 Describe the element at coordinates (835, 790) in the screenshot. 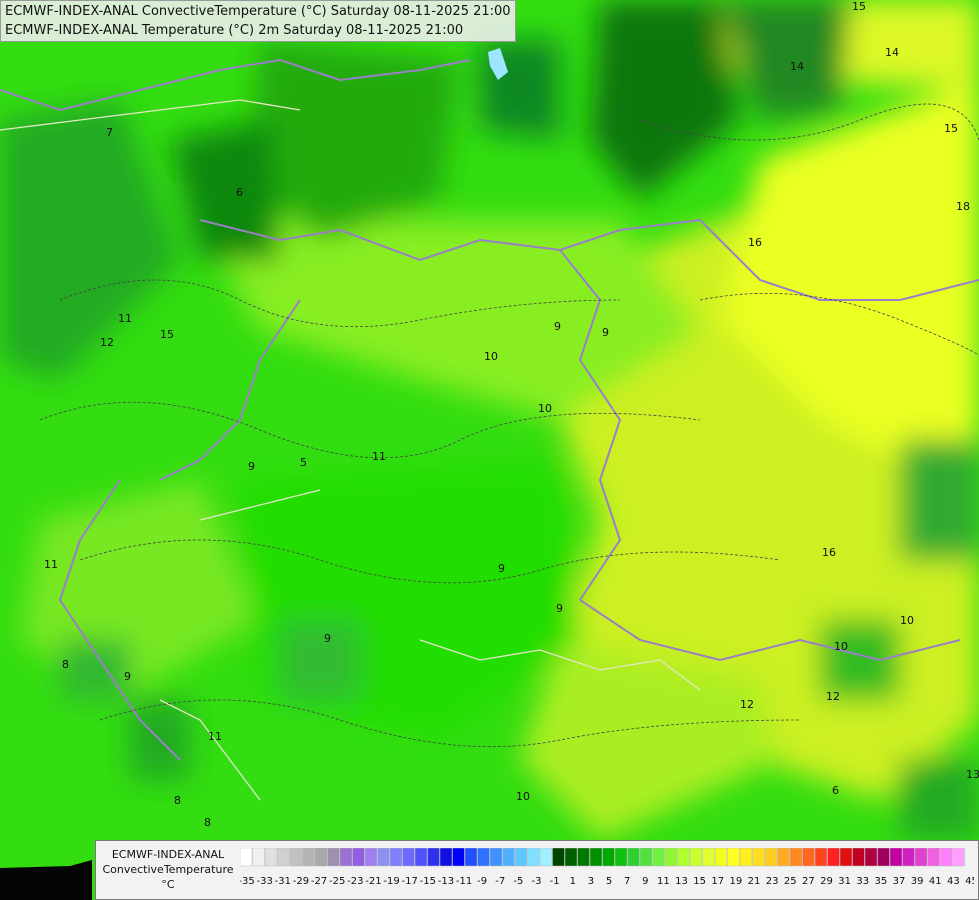

I see `contour-label: 6` at that location.